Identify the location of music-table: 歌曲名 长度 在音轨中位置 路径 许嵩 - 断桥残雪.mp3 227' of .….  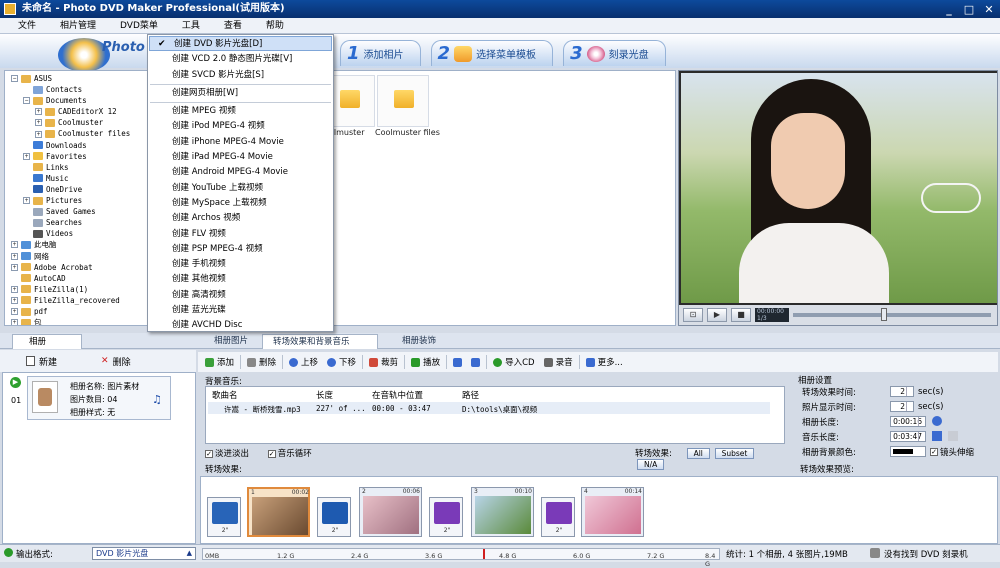
(495, 415).